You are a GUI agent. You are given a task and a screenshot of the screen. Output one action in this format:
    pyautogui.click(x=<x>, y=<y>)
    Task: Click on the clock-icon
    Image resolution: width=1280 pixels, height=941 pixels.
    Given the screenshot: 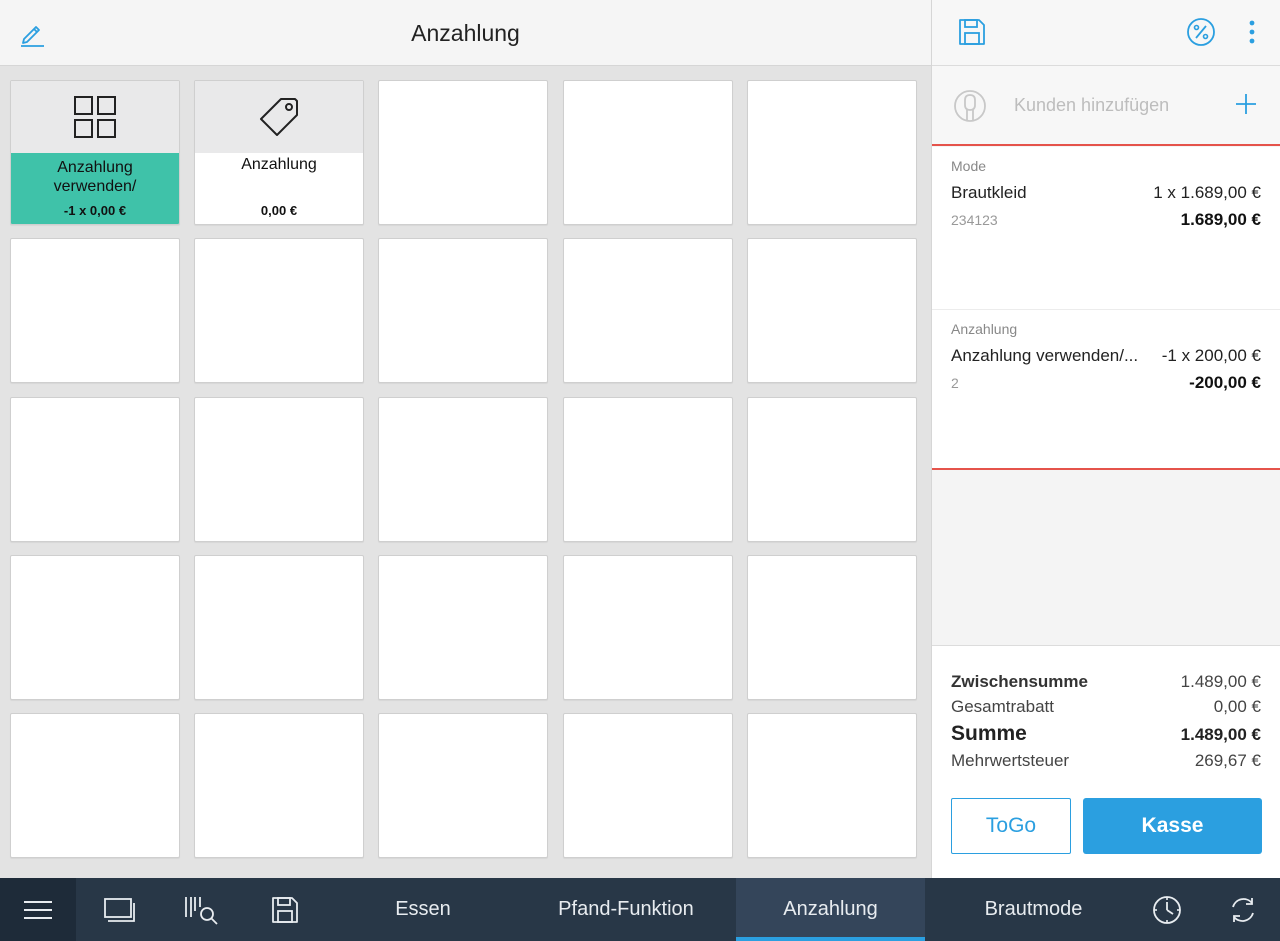 What is the action you would take?
    pyautogui.click(x=1167, y=909)
    